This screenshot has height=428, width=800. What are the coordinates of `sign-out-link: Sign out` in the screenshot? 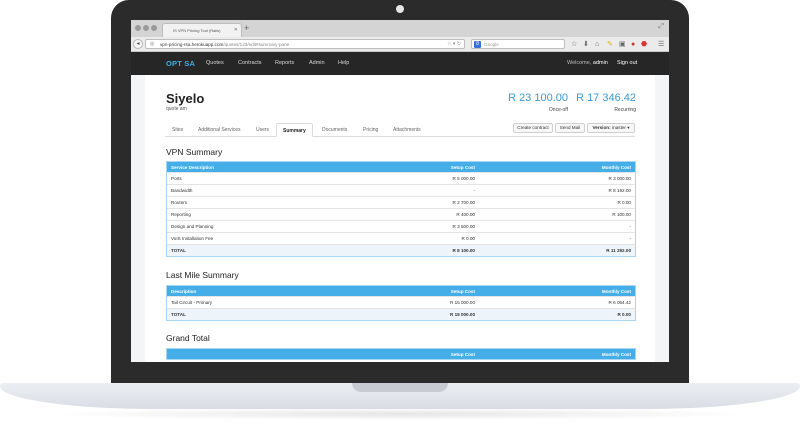 It's located at (627, 63).